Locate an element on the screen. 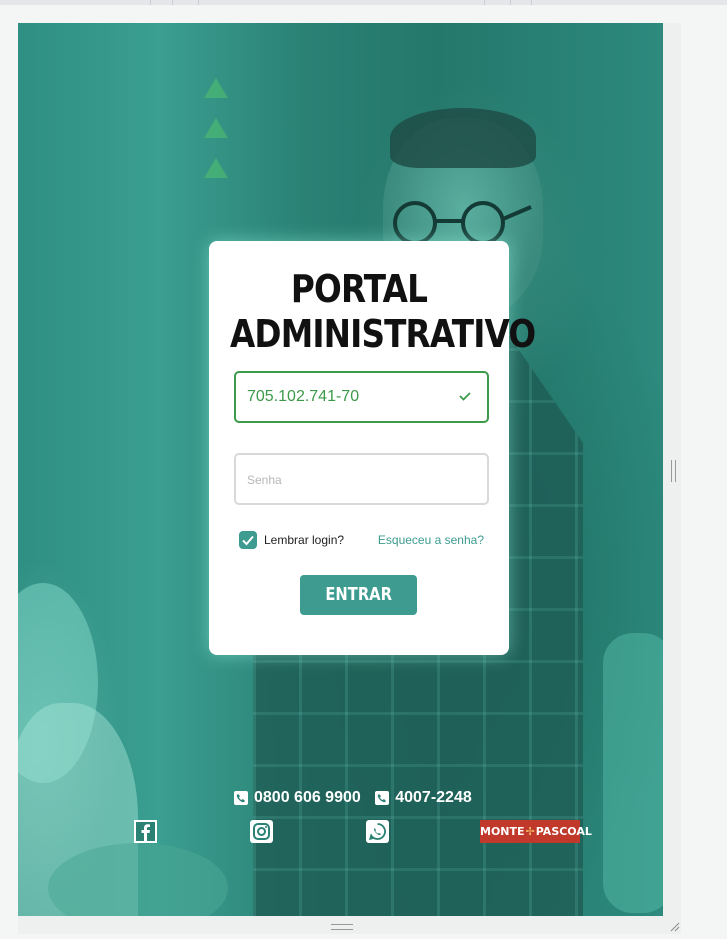 The width and height of the screenshot is (727, 939). submit-button-label: ENTRAR is located at coordinates (358, 594).